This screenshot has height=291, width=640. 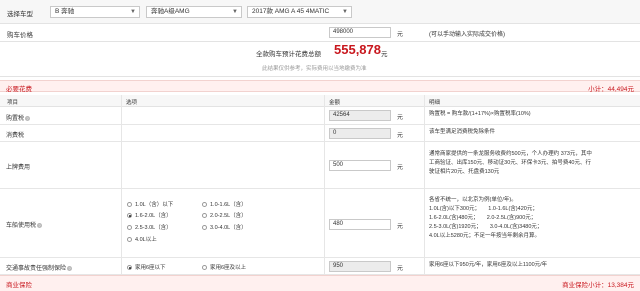 I want to click on column-header-detail: 明细, so click(x=435, y=103).